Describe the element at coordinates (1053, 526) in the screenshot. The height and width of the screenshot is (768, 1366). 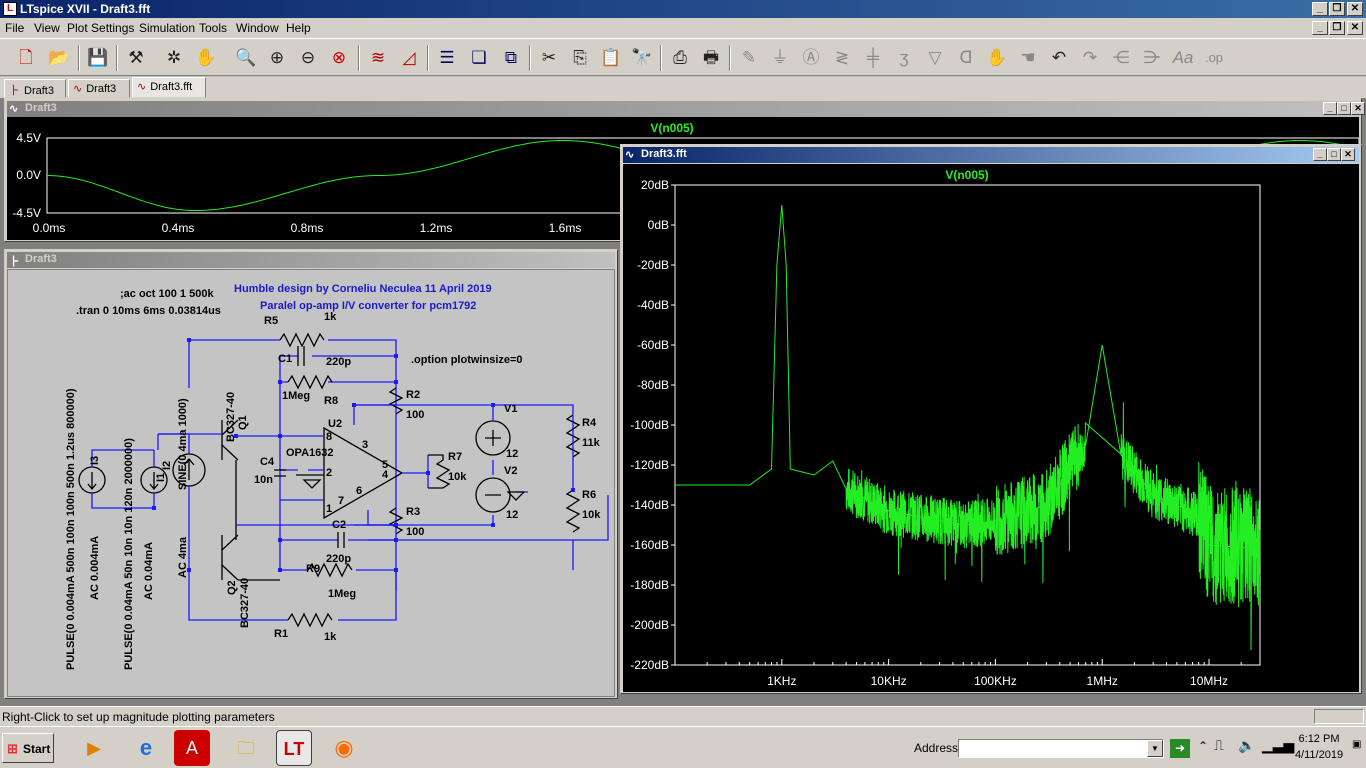
I see `trace-noise-vn005` at that location.